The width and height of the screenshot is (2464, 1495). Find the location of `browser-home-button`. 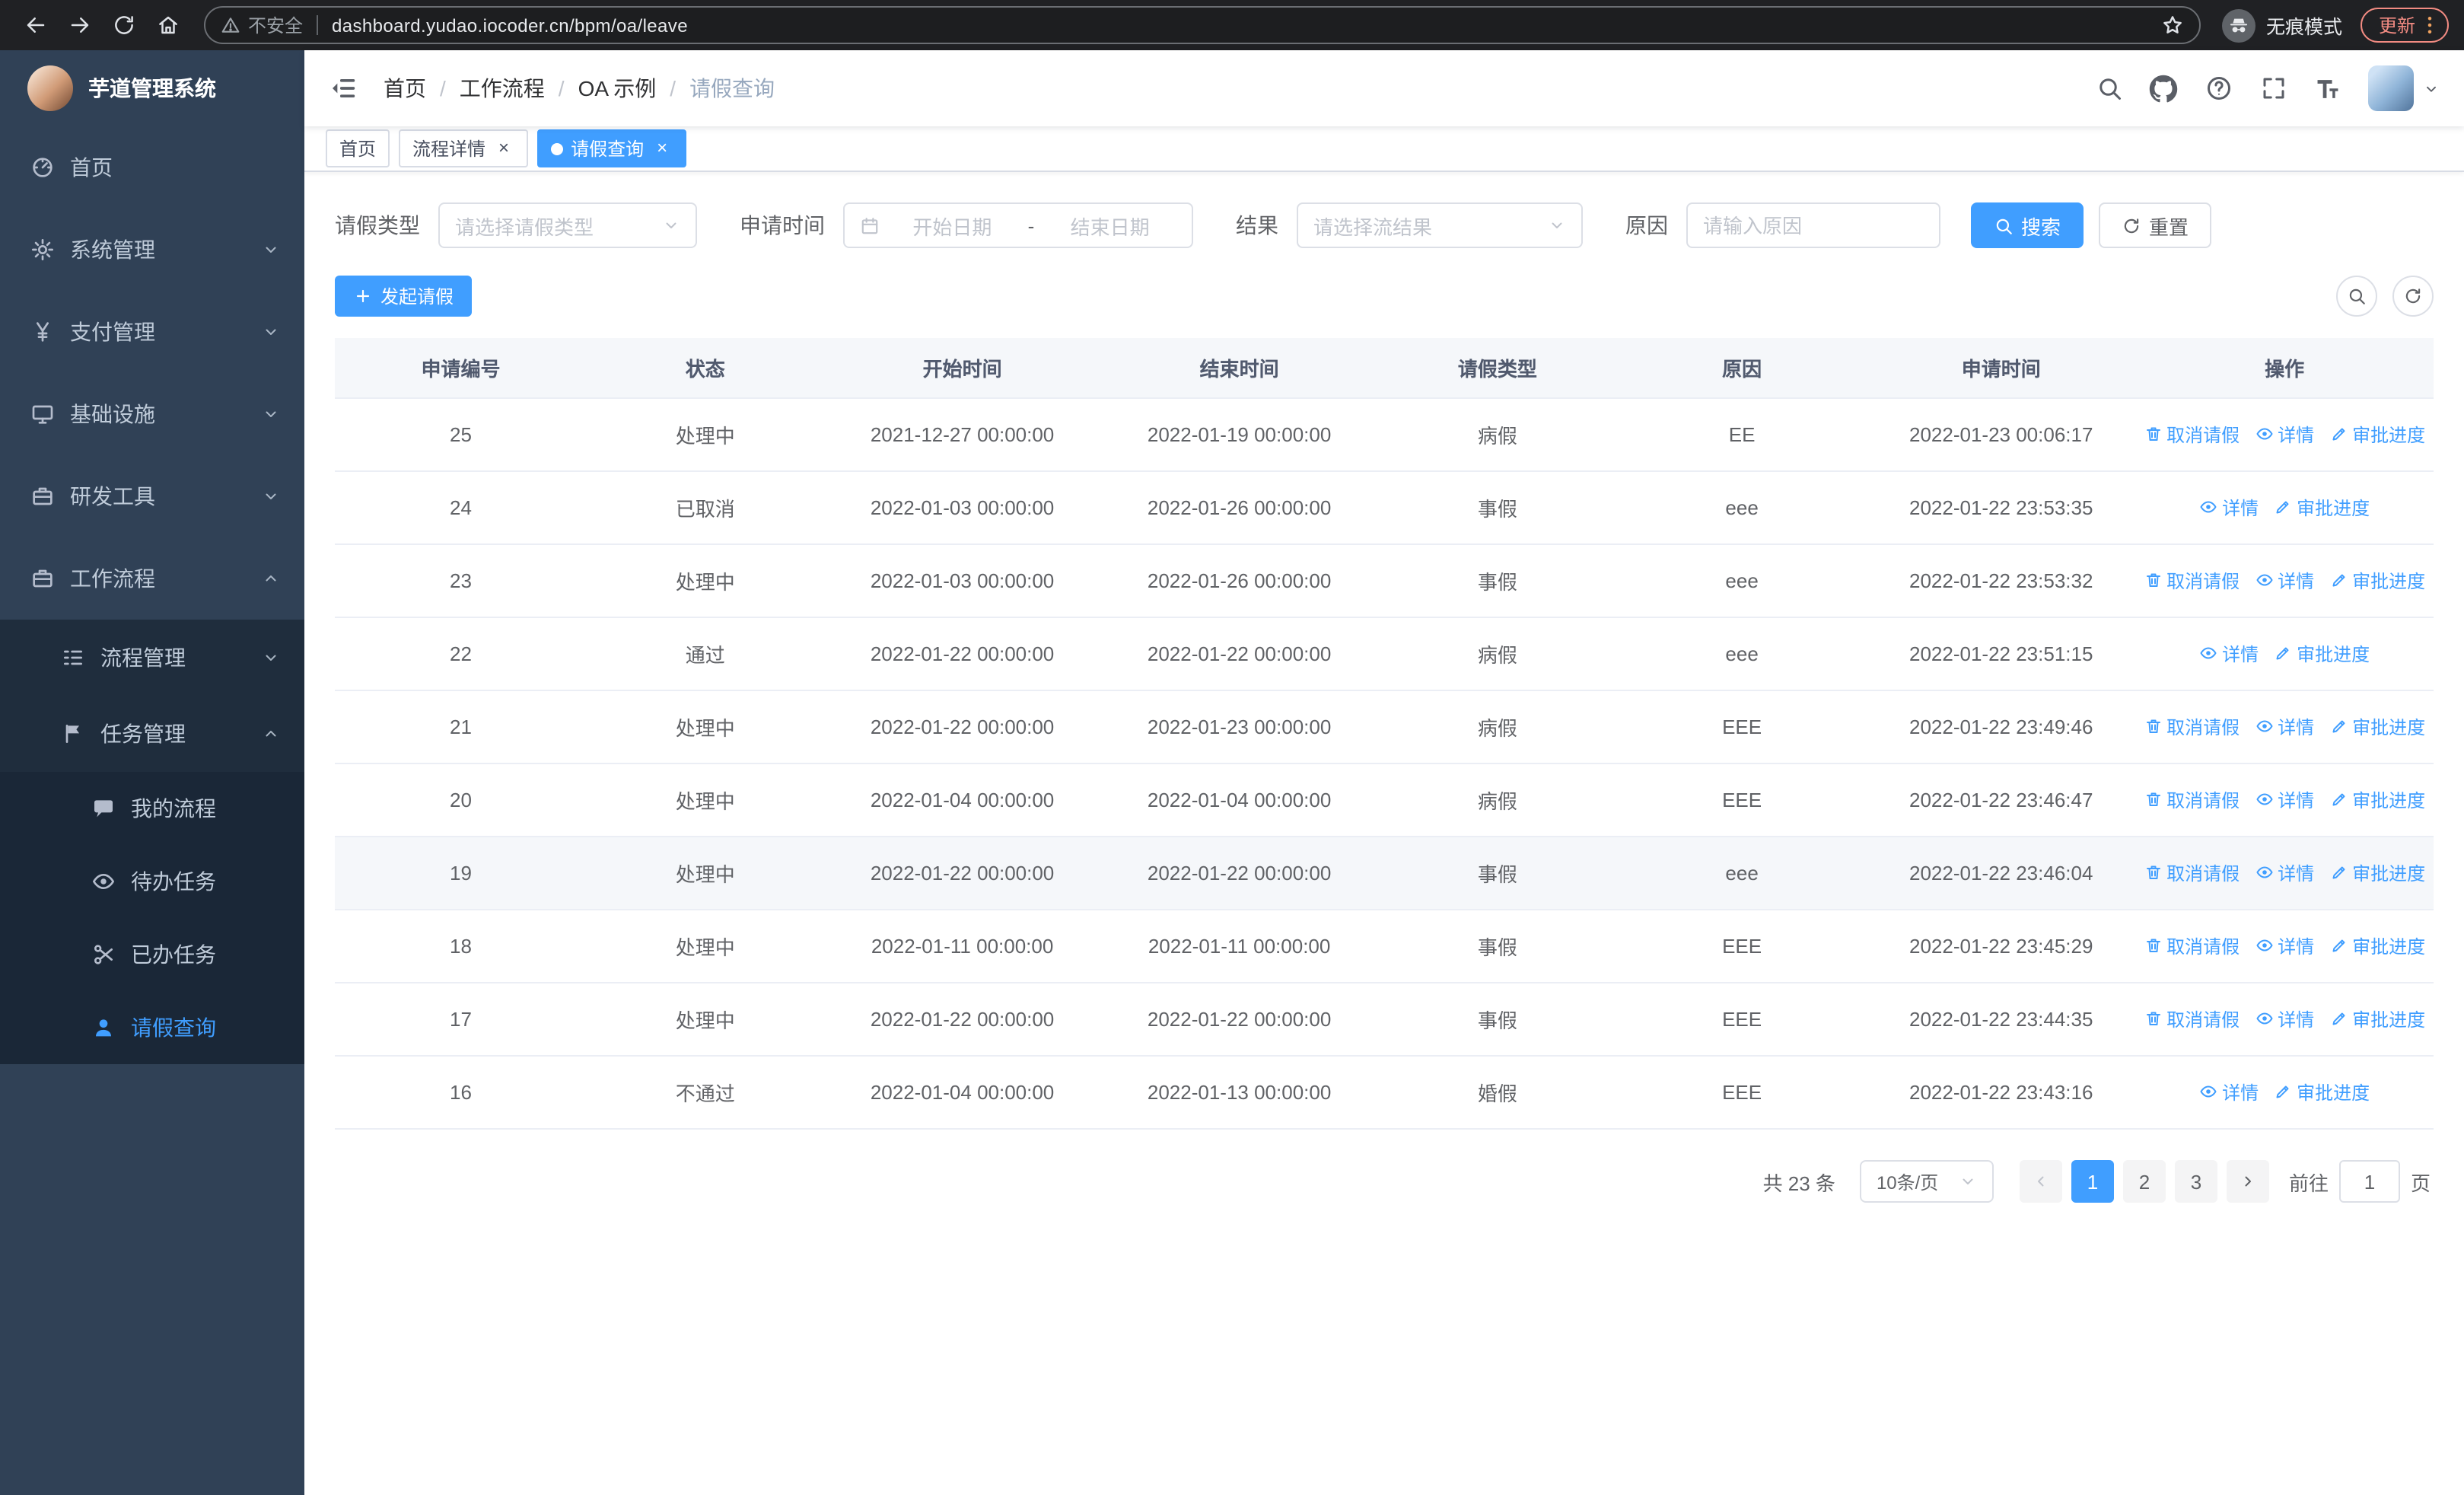

browser-home-button is located at coordinates (167, 25).